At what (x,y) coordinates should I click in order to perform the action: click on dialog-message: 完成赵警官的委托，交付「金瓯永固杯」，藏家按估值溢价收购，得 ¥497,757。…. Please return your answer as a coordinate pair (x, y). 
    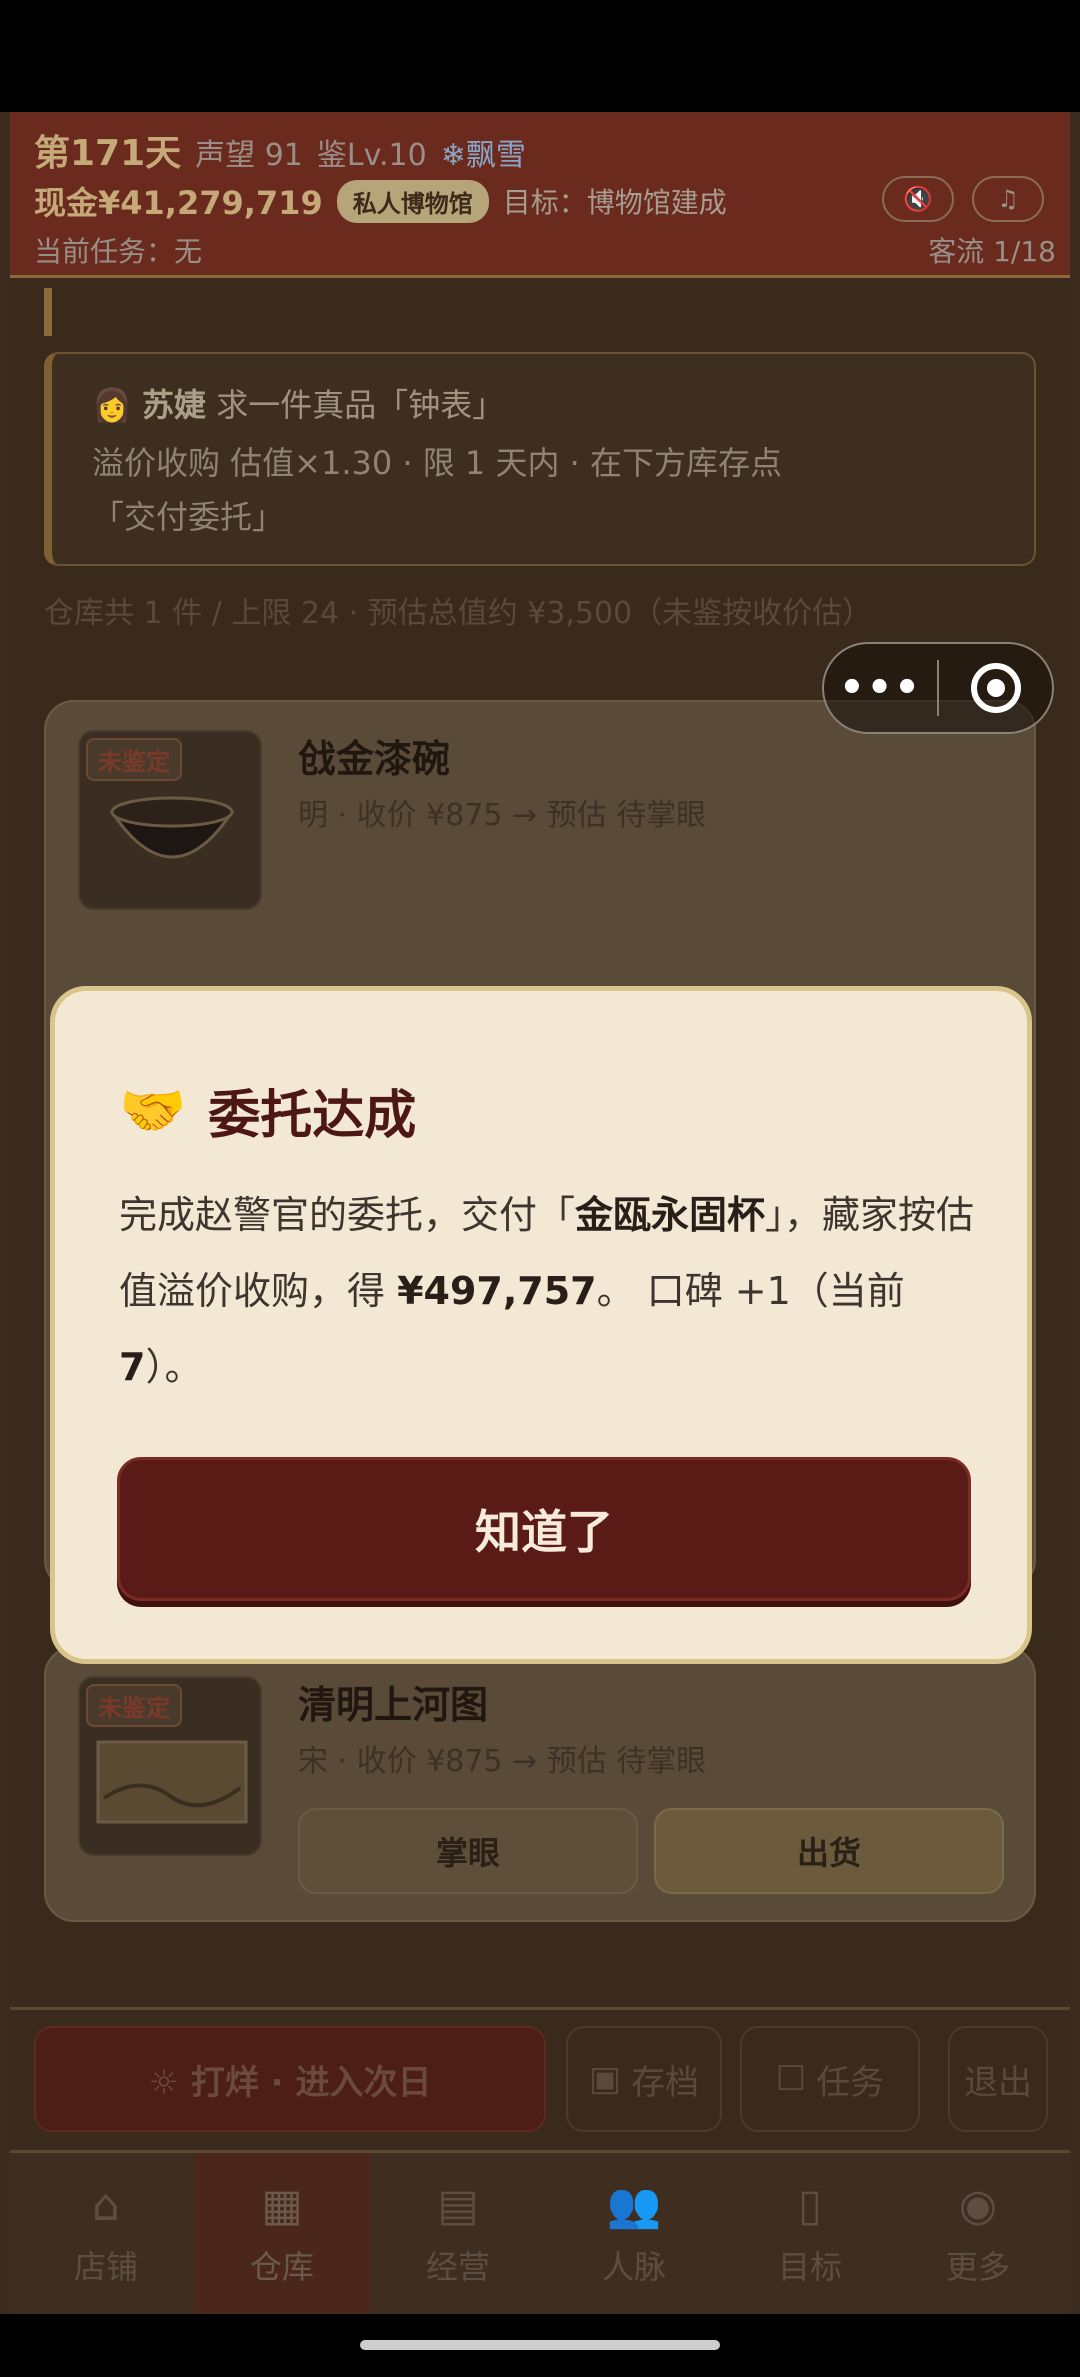
    Looking at the image, I should click on (549, 1291).